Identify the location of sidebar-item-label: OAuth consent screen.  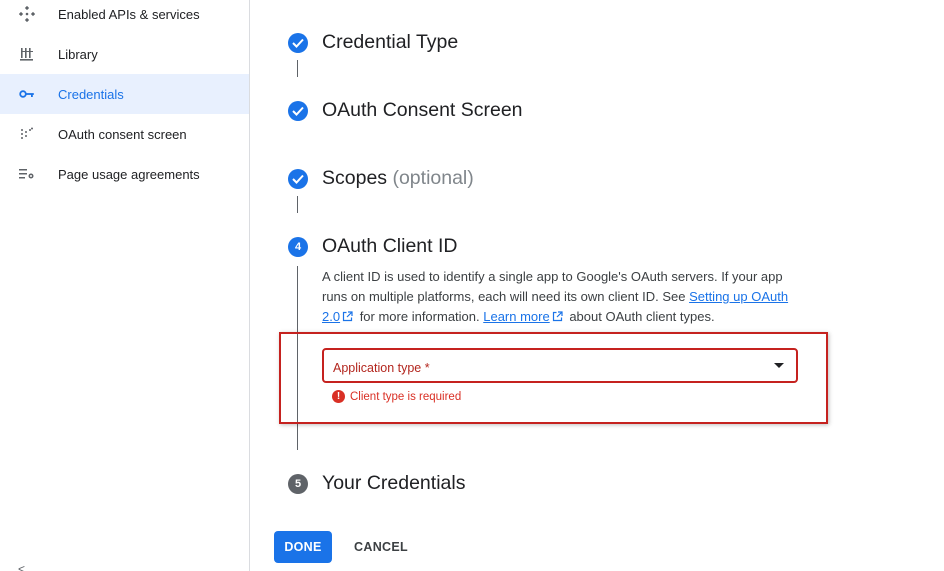
(122, 134).